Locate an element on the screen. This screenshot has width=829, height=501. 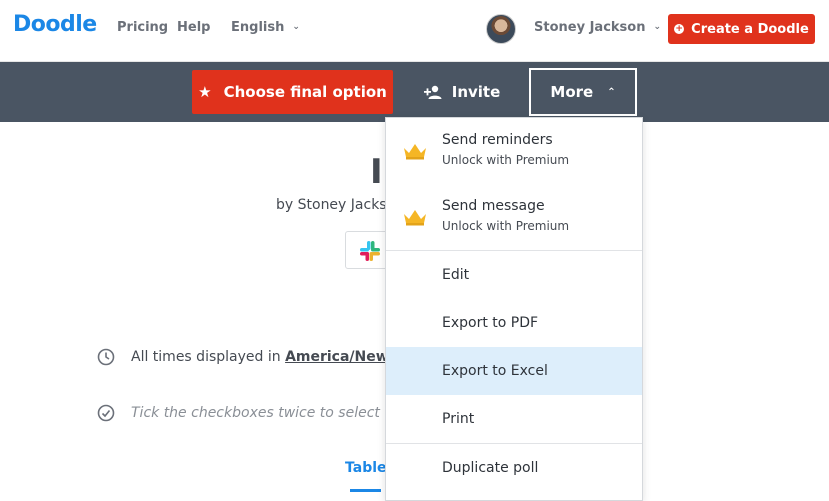
more-button: More ⌃ is located at coordinates (583, 92).